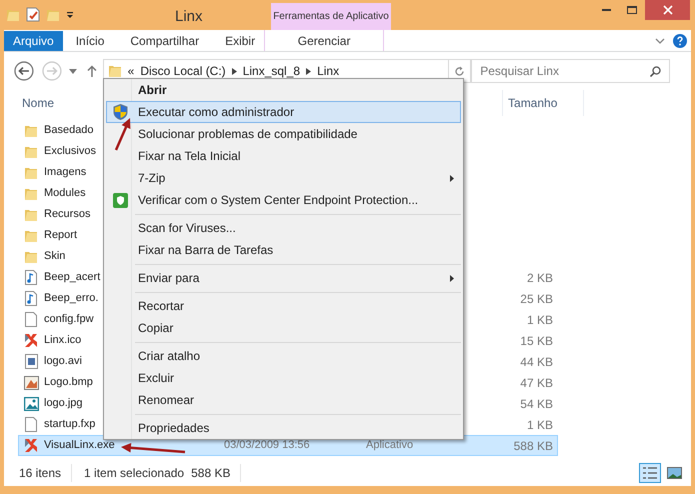 This screenshot has width=695, height=494. I want to click on file-name: config.fpw, so click(69, 320).